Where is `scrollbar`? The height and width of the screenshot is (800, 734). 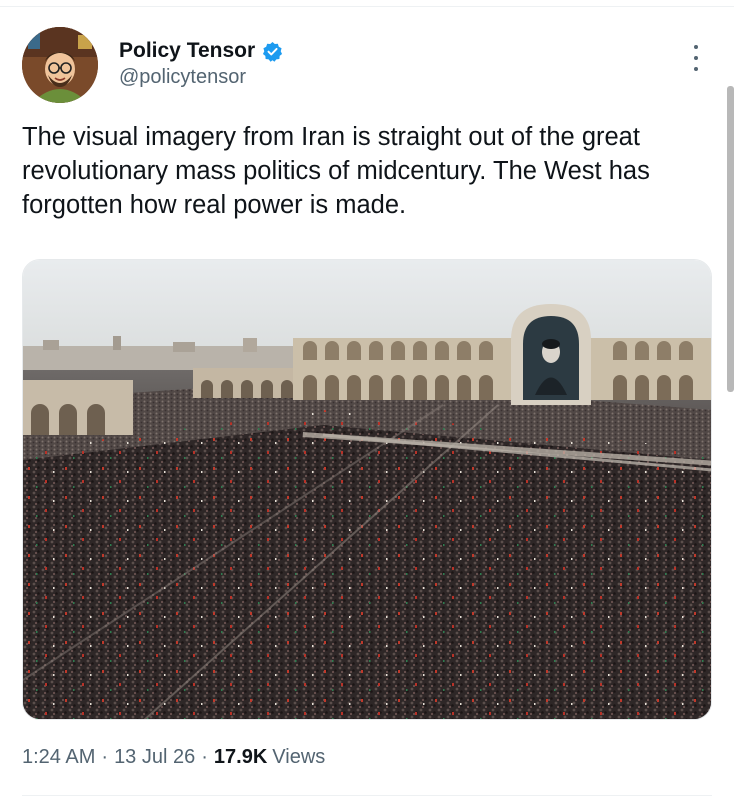
scrollbar is located at coordinates (730, 239).